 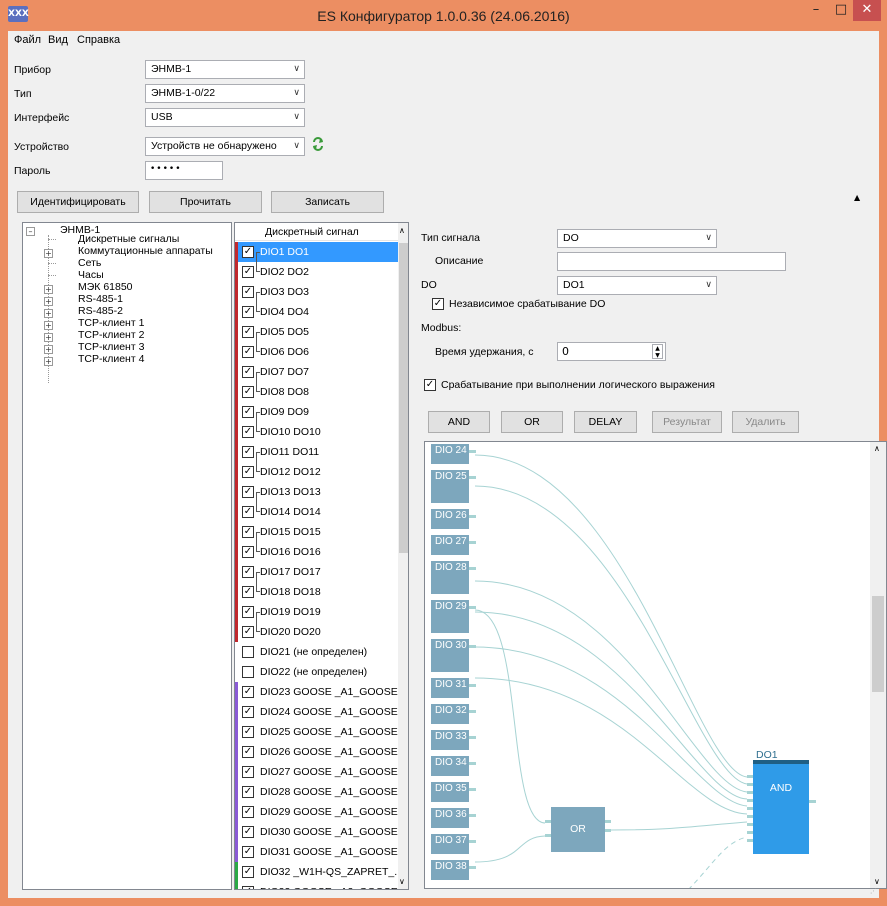 What do you see at coordinates (316, 692) in the screenshot?
I see `signal-row: ✓ DIO23 GOOSE _A1_GOOSE` at bounding box center [316, 692].